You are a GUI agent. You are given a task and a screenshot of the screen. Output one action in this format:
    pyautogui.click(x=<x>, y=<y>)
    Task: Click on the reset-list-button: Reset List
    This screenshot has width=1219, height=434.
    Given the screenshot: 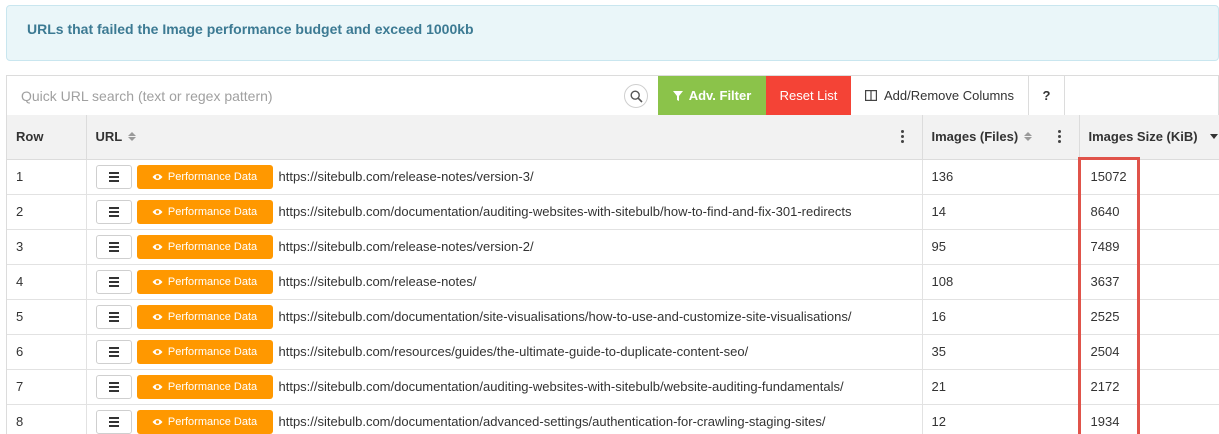 What is the action you would take?
    pyautogui.click(x=808, y=95)
    